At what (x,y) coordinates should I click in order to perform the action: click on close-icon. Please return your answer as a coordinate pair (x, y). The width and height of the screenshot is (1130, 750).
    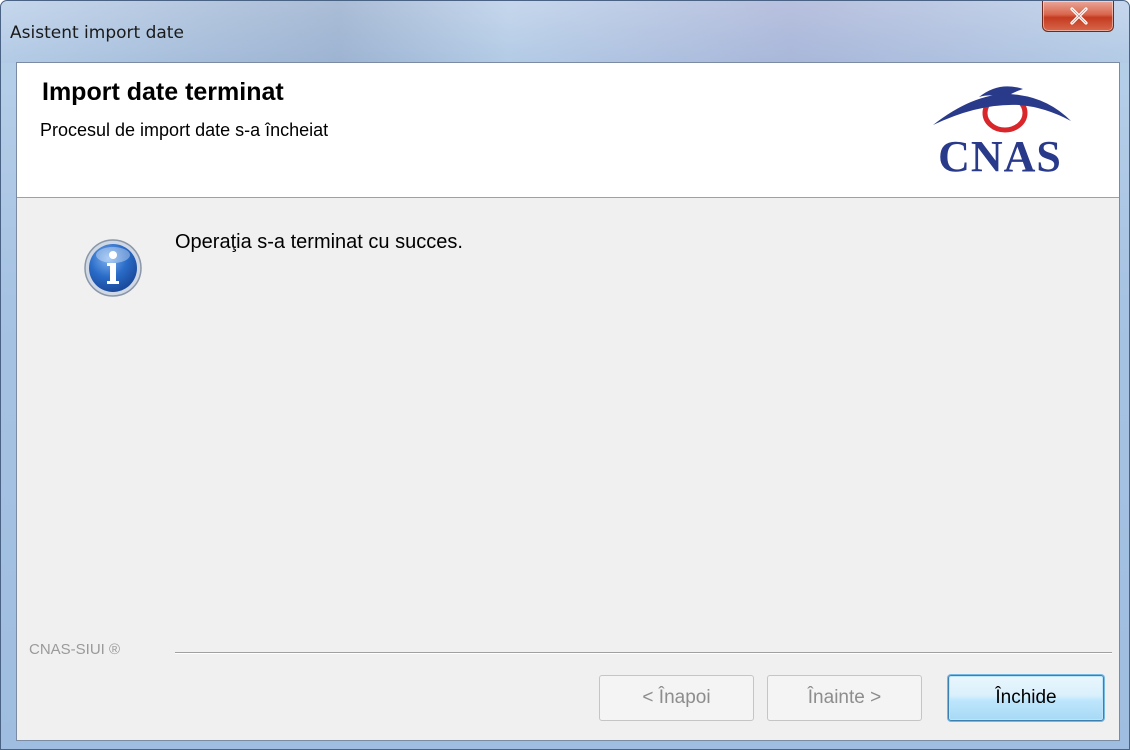
    Looking at the image, I should click on (1079, 16).